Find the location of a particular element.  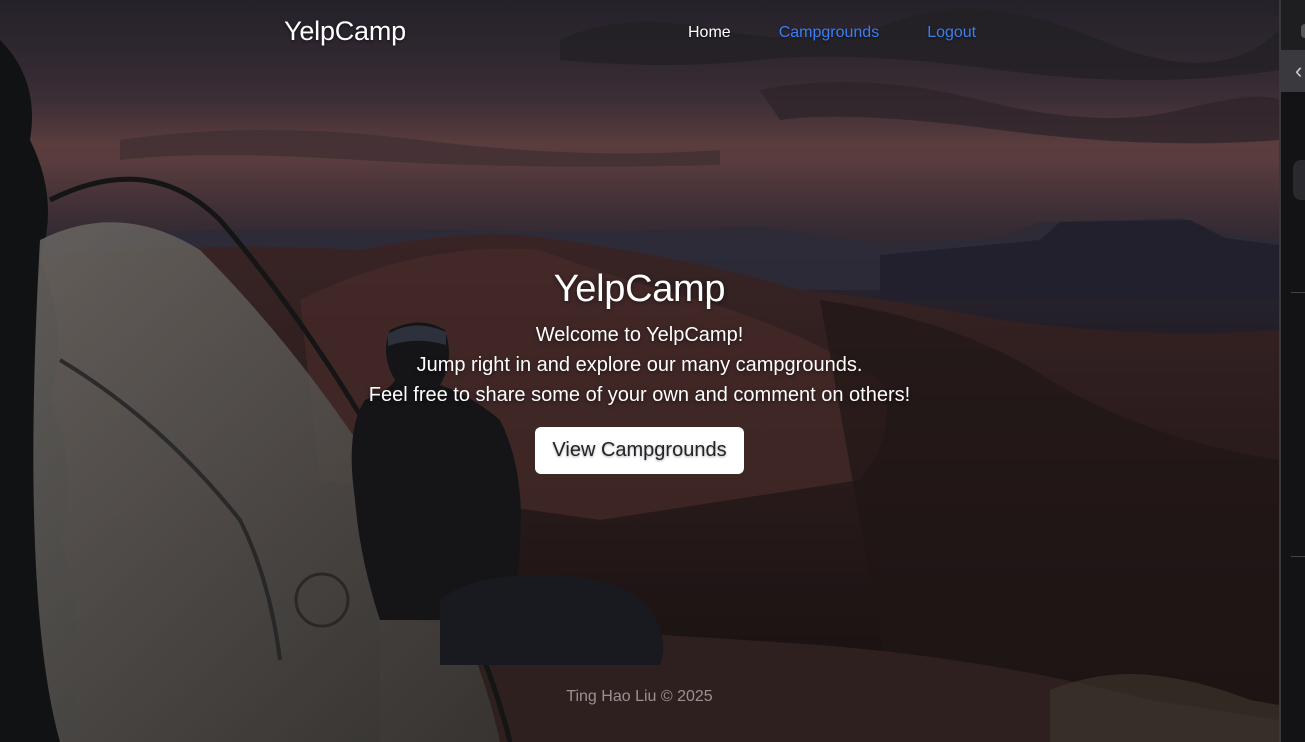

chevron-left-icon: ‹ is located at coordinates (1298, 71).